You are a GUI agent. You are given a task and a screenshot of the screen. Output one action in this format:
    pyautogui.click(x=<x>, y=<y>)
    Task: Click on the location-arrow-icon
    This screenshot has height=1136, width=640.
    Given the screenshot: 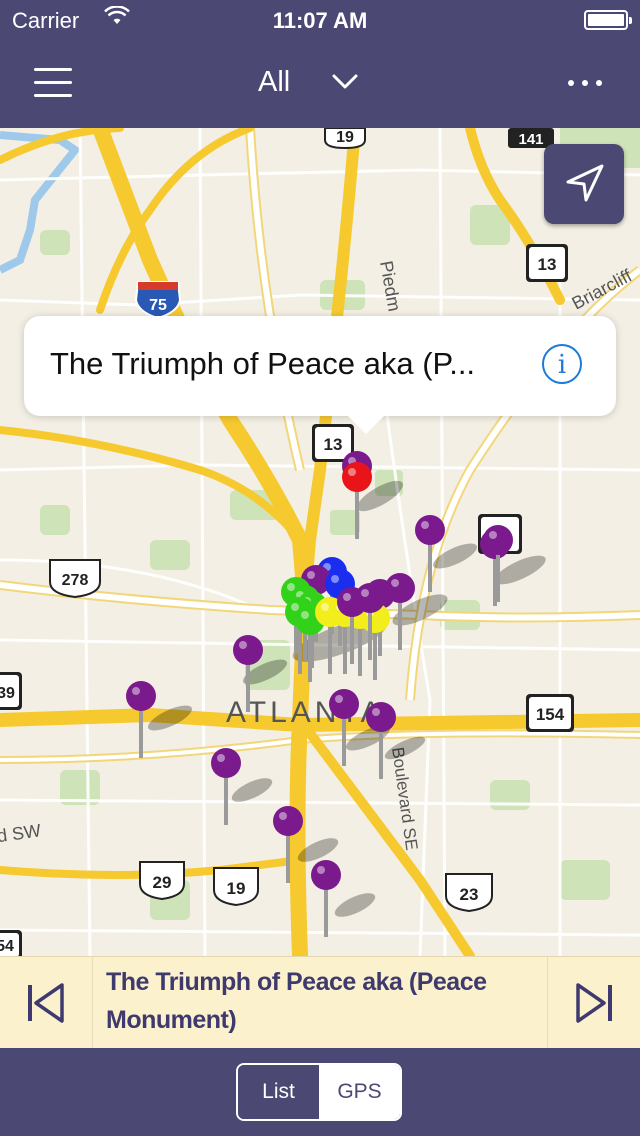 What is the action you would take?
    pyautogui.click(x=585, y=183)
    